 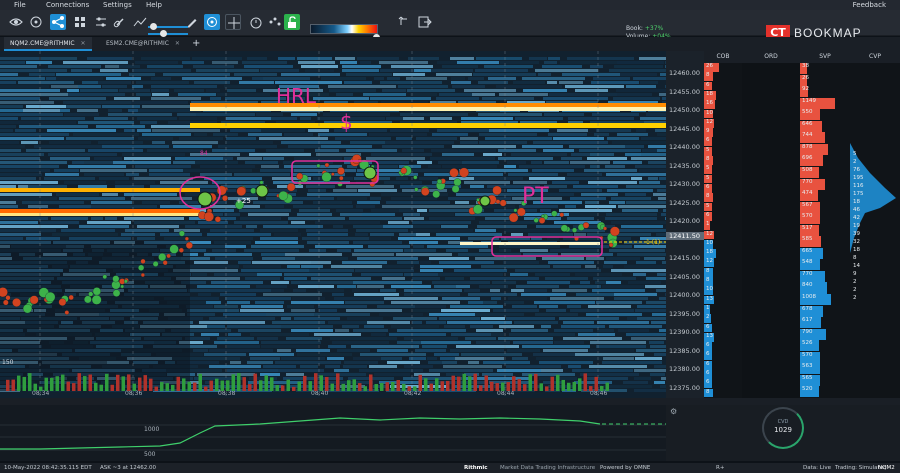 What do you see at coordinates (101, 22) in the screenshot?
I see `settings-sliders-icon` at bounding box center [101, 22].